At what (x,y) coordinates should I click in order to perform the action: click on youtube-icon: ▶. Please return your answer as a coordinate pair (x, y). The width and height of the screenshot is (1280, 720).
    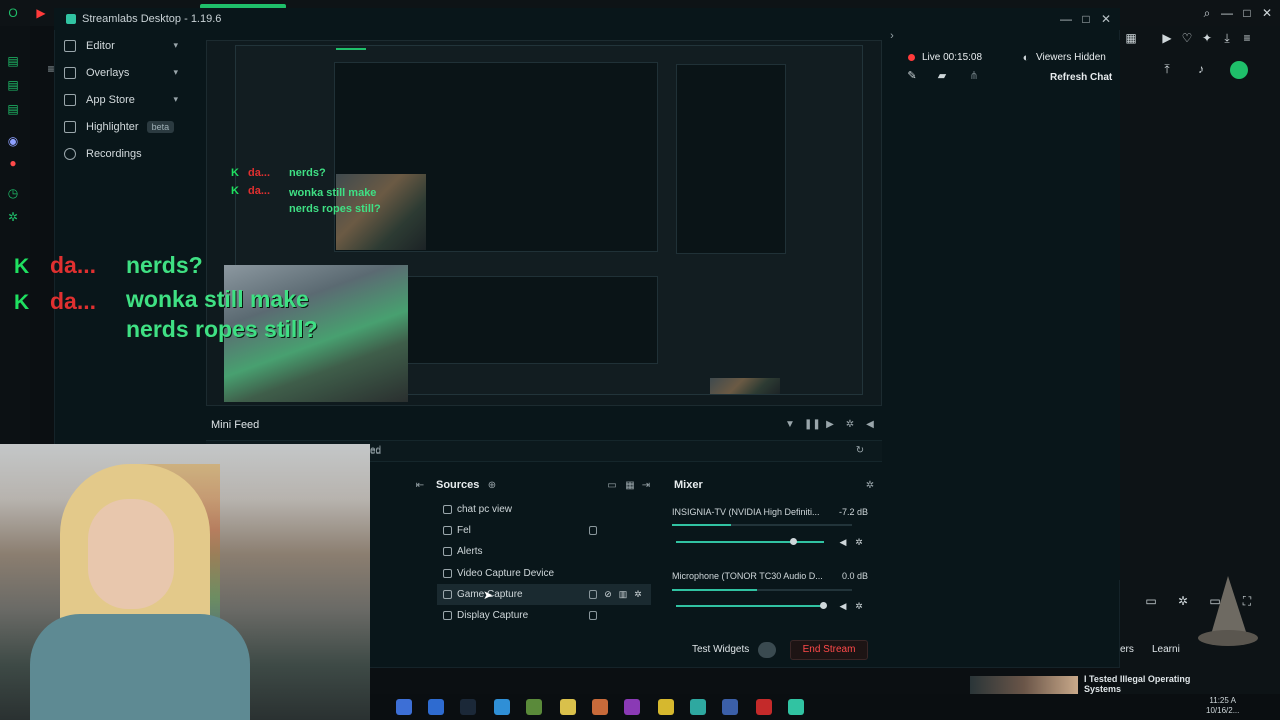
    Looking at the image, I should click on (41, 13).